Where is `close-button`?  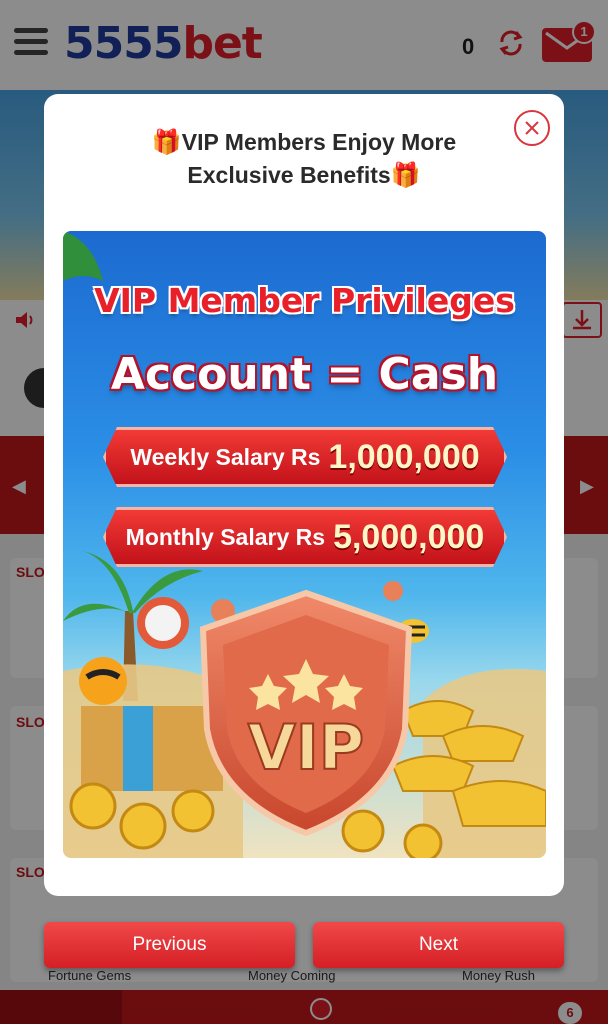
close-button is located at coordinates (532, 128).